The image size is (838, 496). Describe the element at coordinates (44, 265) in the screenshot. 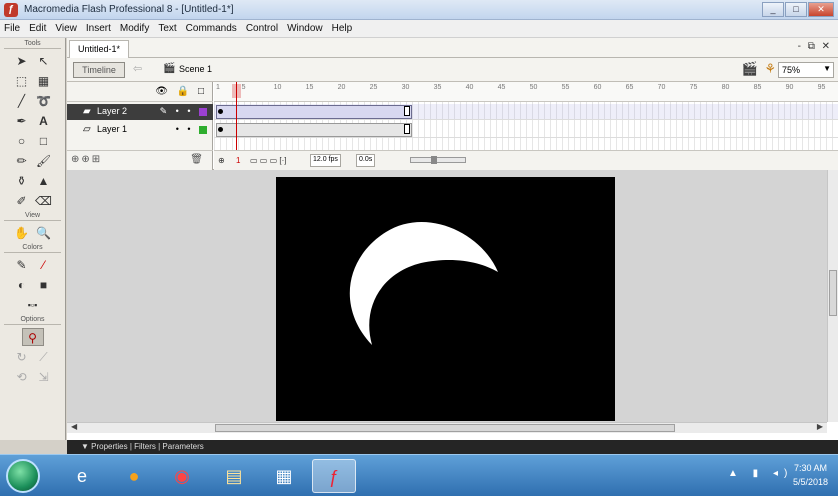

I see `fill-color-icon: ⁄` at that location.